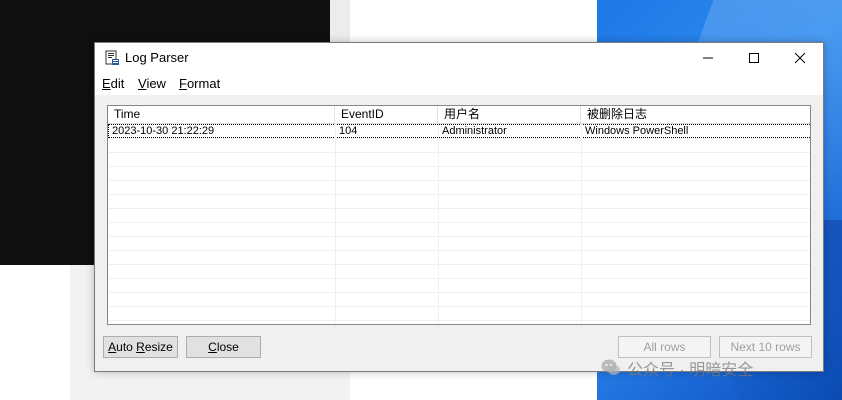 This screenshot has height=400, width=842. What do you see at coordinates (112, 57) in the screenshot?
I see `app-icon` at bounding box center [112, 57].